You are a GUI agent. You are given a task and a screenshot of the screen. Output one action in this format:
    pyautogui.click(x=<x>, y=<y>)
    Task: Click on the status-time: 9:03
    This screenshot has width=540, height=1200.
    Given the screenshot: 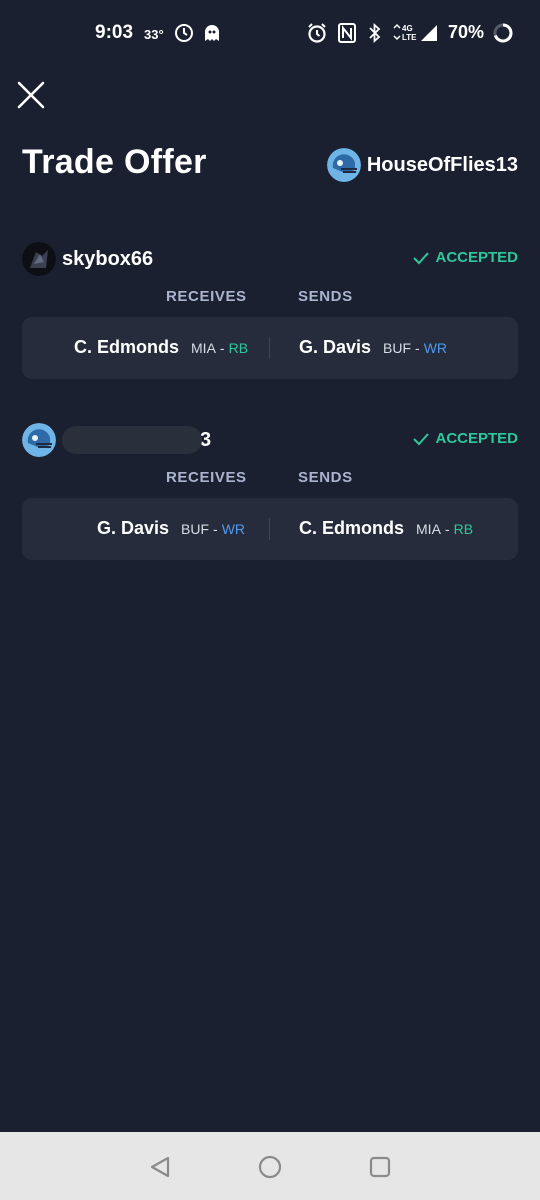 What is the action you would take?
    pyautogui.click(x=114, y=32)
    